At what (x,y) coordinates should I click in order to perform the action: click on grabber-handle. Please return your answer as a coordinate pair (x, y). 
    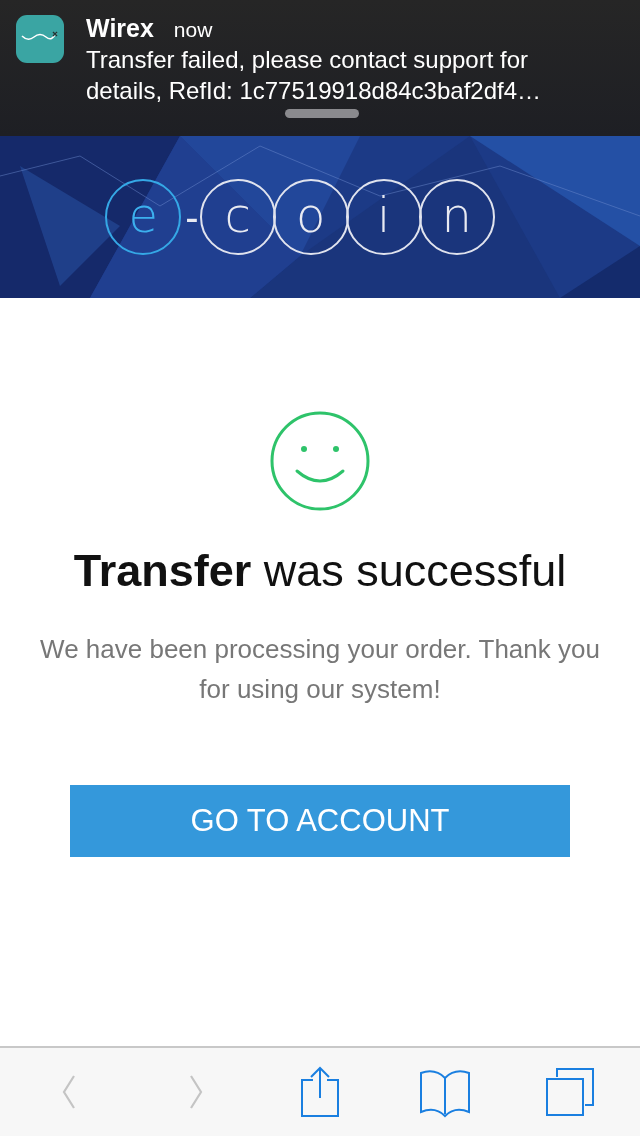
    Looking at the image, I should click on (322, 113).